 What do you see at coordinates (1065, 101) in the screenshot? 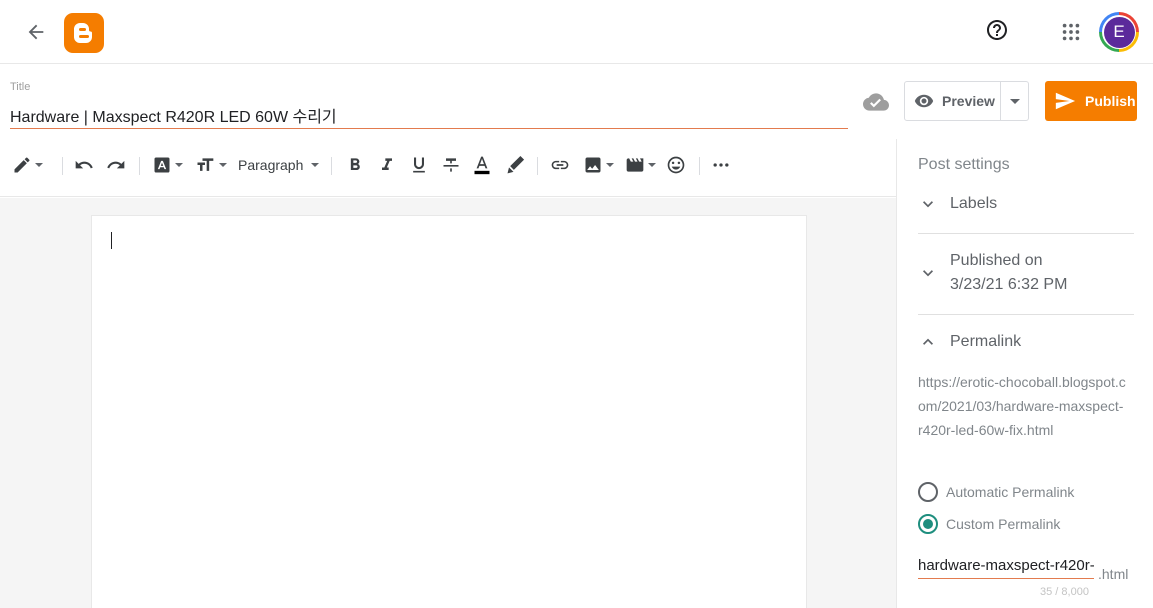
I see `send-icon` at bounding box center [1065, 101].